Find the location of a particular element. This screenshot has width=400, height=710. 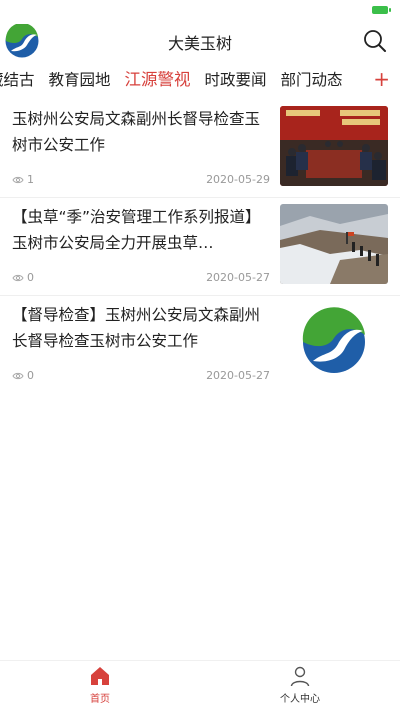

bottom-nav: 首页 个人中心 is located at coordinates (200, 685).